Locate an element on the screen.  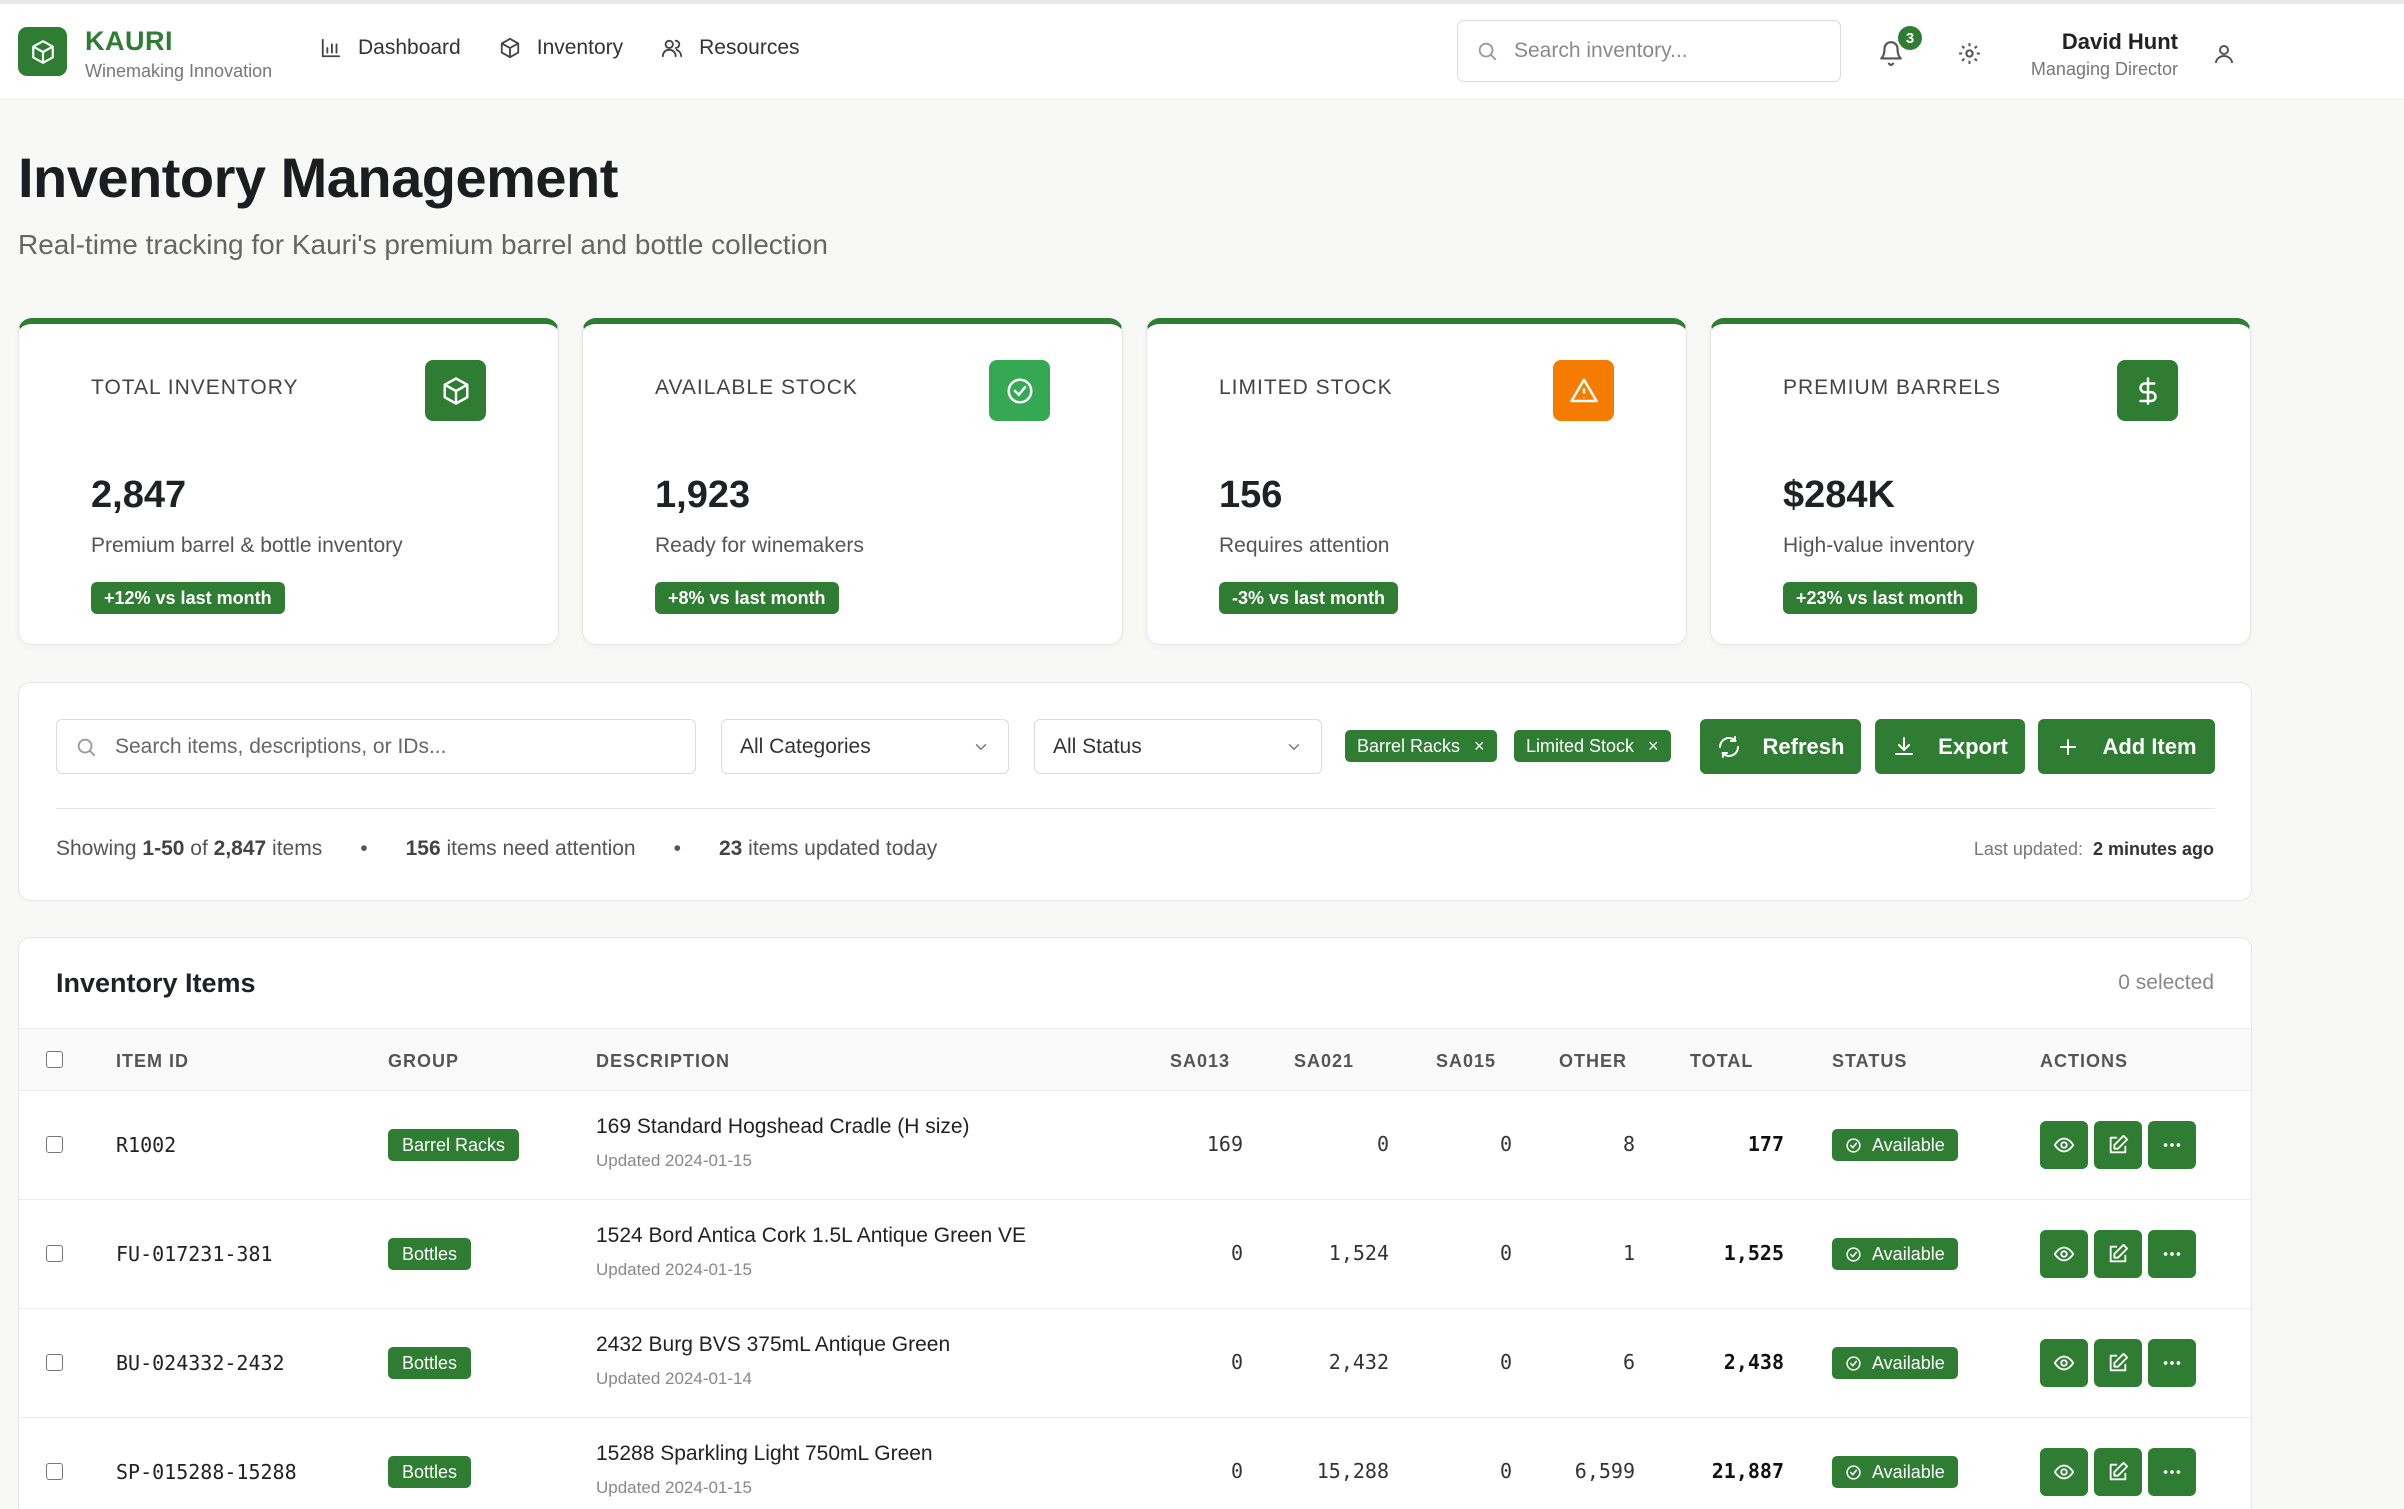
stat-label: AVAILABLE STOCK is located at coordinates (756, 387).